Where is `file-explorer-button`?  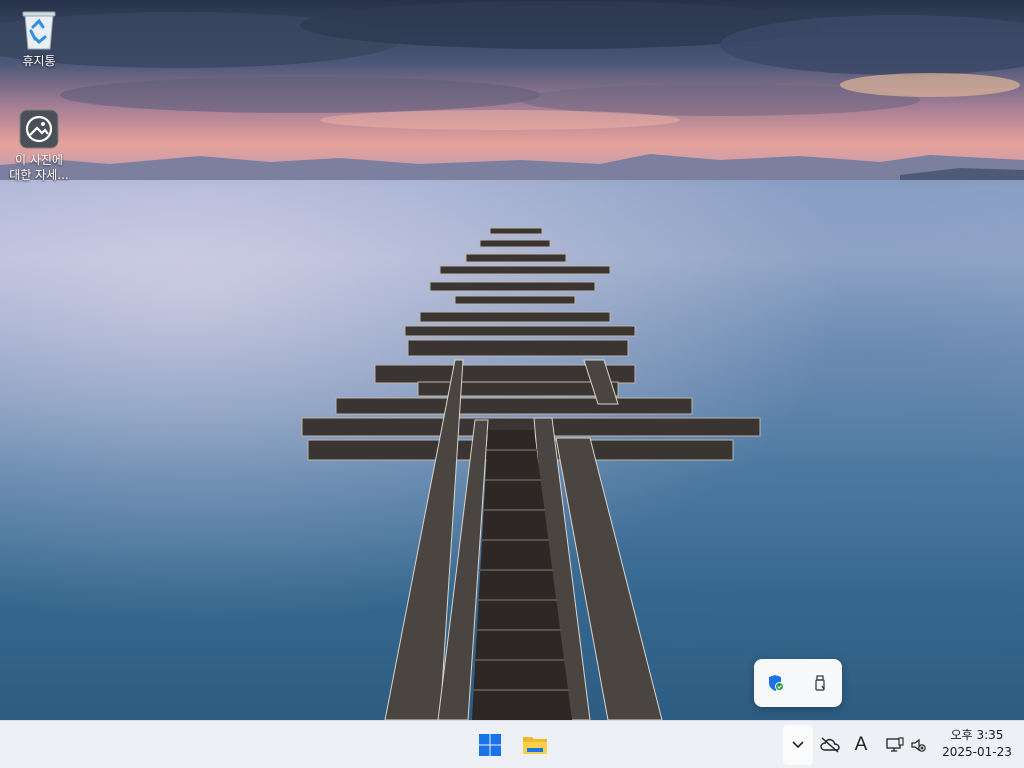
file-explorer-button is located at coordinates (535, 745).